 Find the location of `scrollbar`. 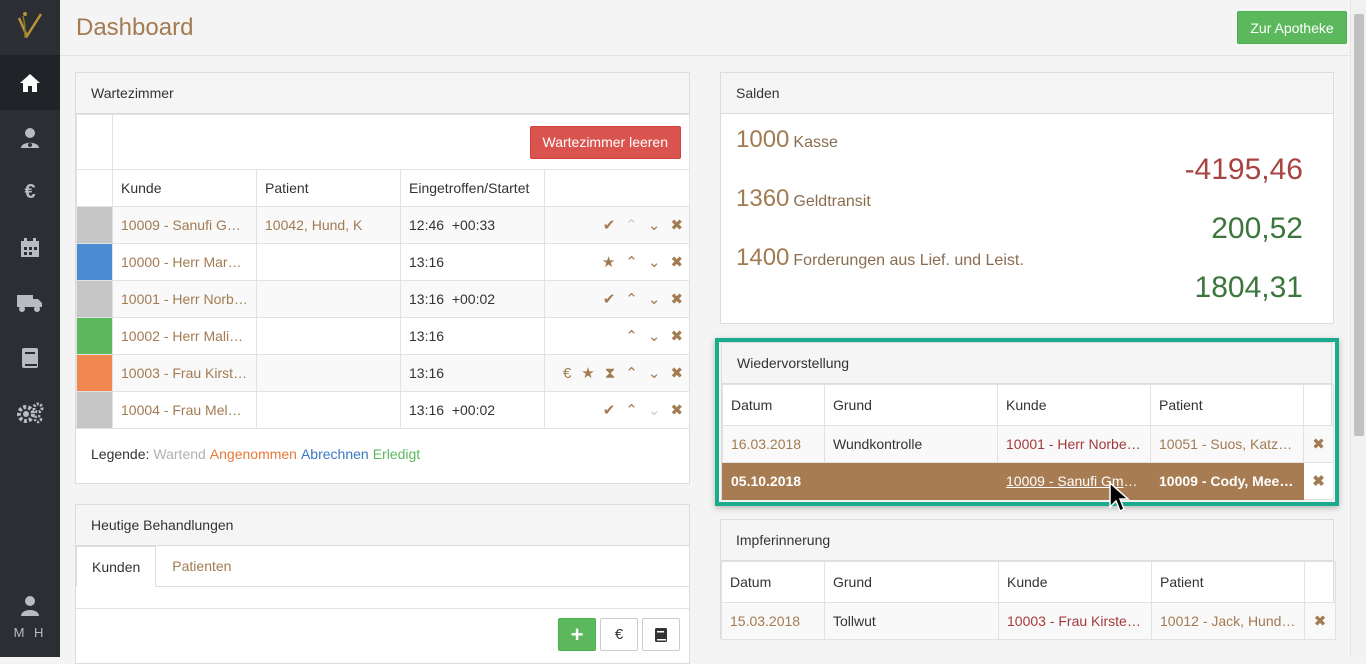

scrollbar is located at coordinates (1358, 328).